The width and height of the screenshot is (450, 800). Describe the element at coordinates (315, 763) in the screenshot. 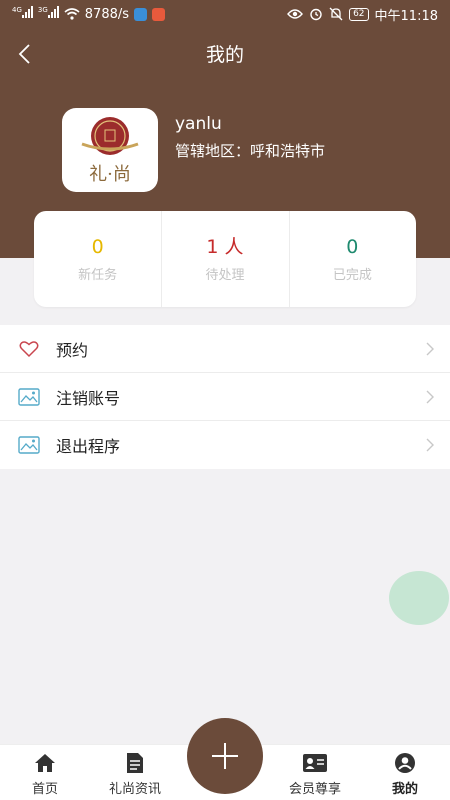

I see `member-card-icon` at that location.